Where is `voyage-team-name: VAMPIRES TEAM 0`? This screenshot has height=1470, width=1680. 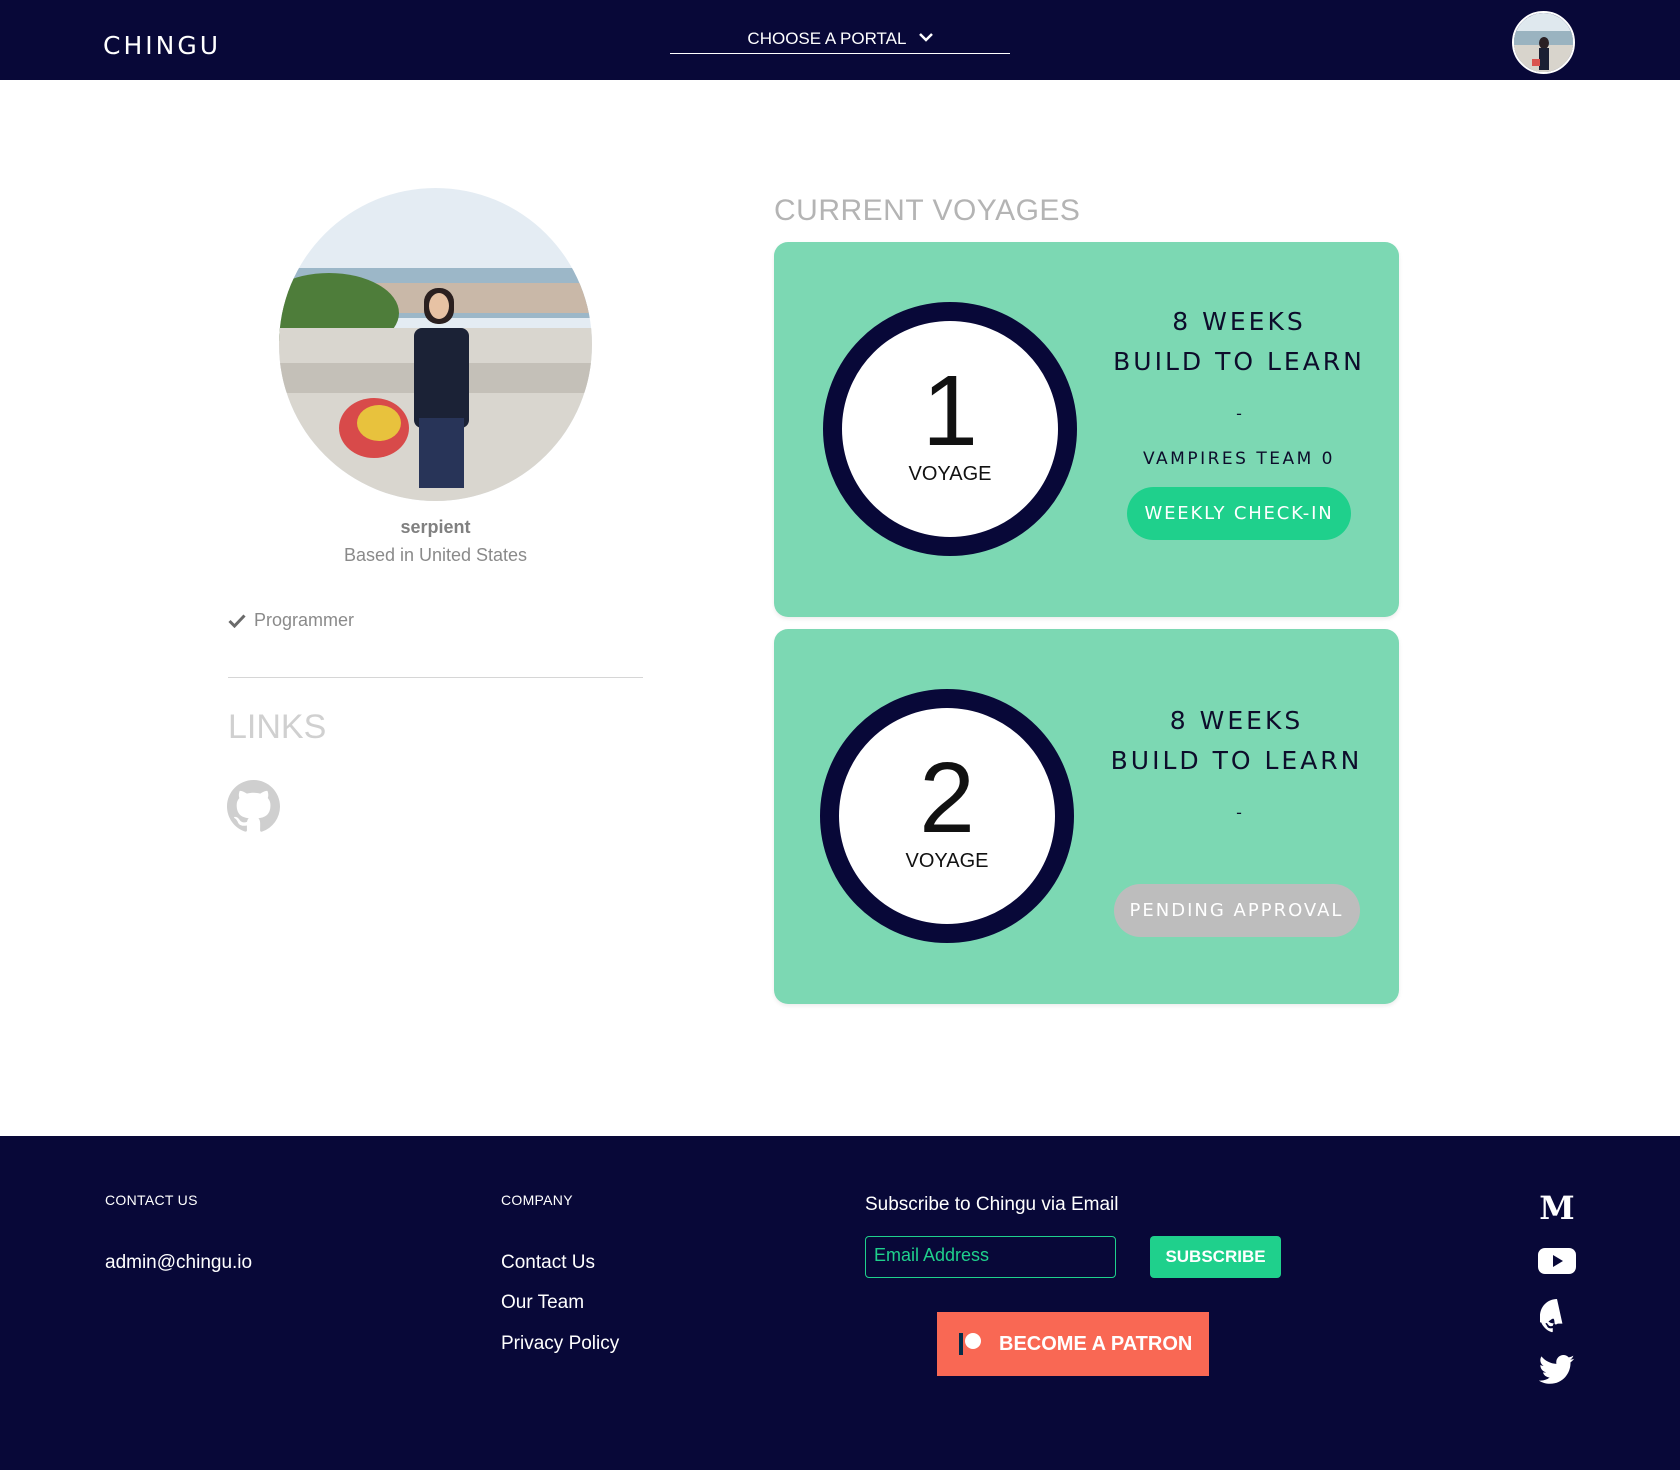 voyage-team-name: VAMPIRES TEAM 0 is located at coordinates (1239, 459).